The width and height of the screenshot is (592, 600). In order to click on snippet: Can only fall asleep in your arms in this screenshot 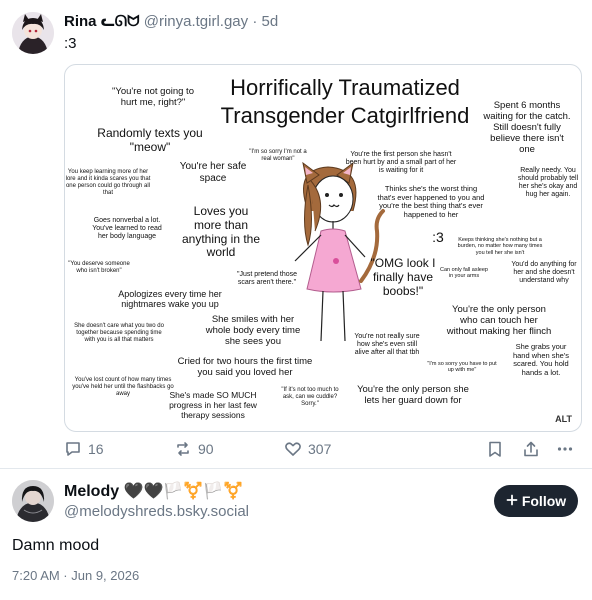, I will do `click(463, 273)`.